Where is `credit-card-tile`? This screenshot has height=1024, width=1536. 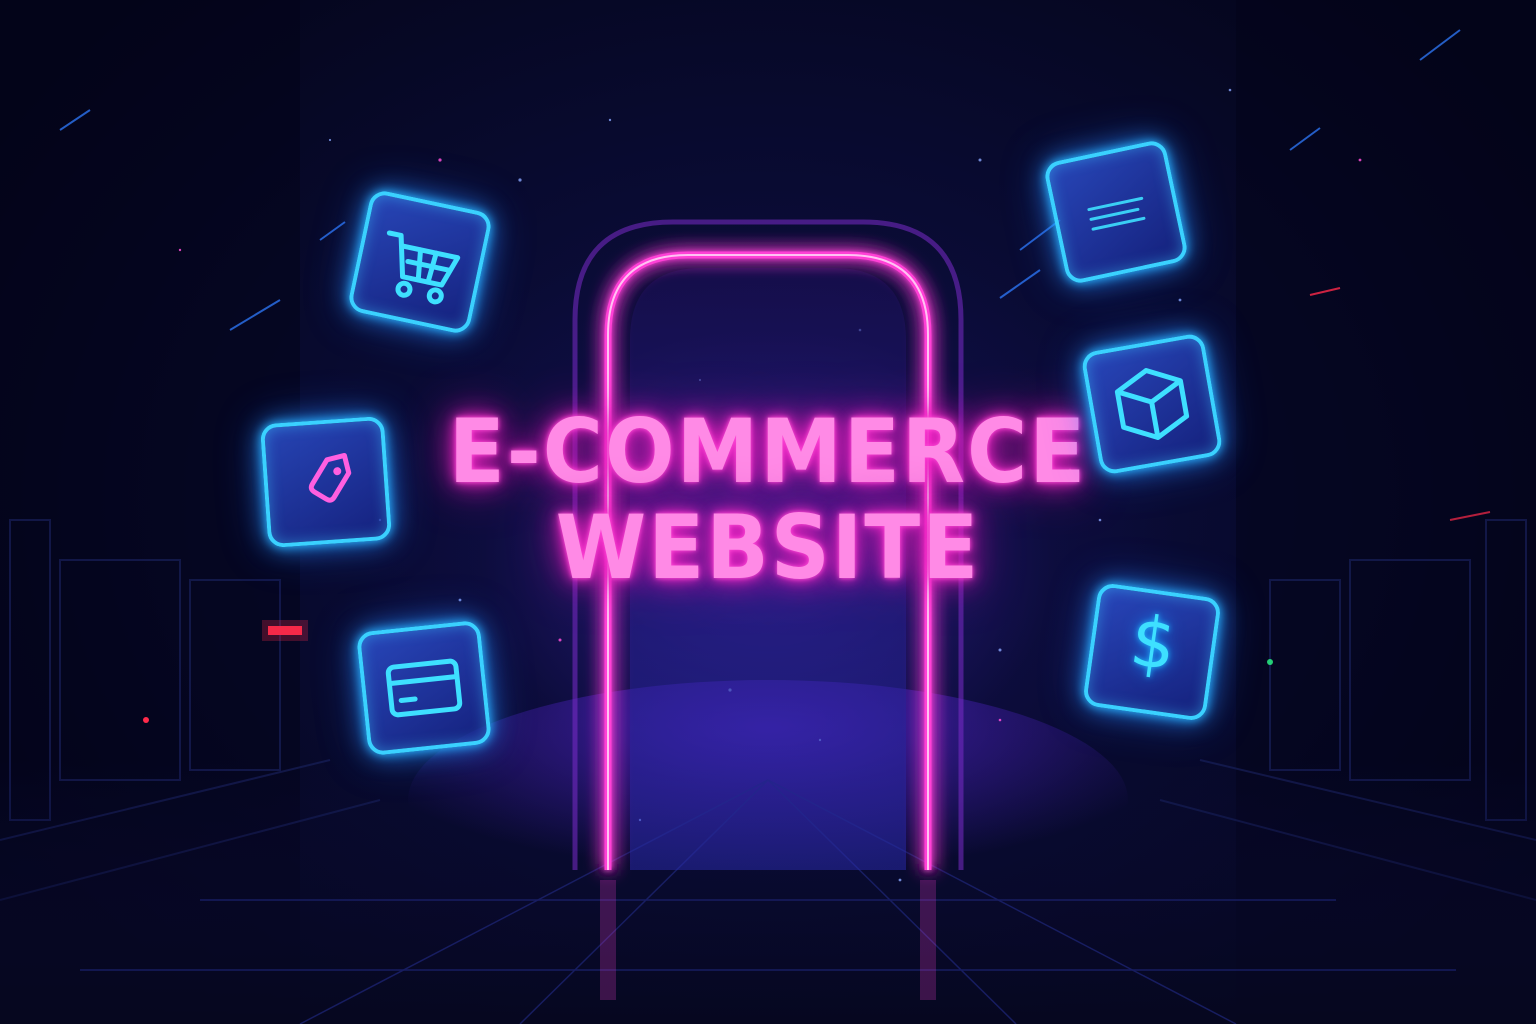 credit-card-tile is located at coordinates (424, 688).